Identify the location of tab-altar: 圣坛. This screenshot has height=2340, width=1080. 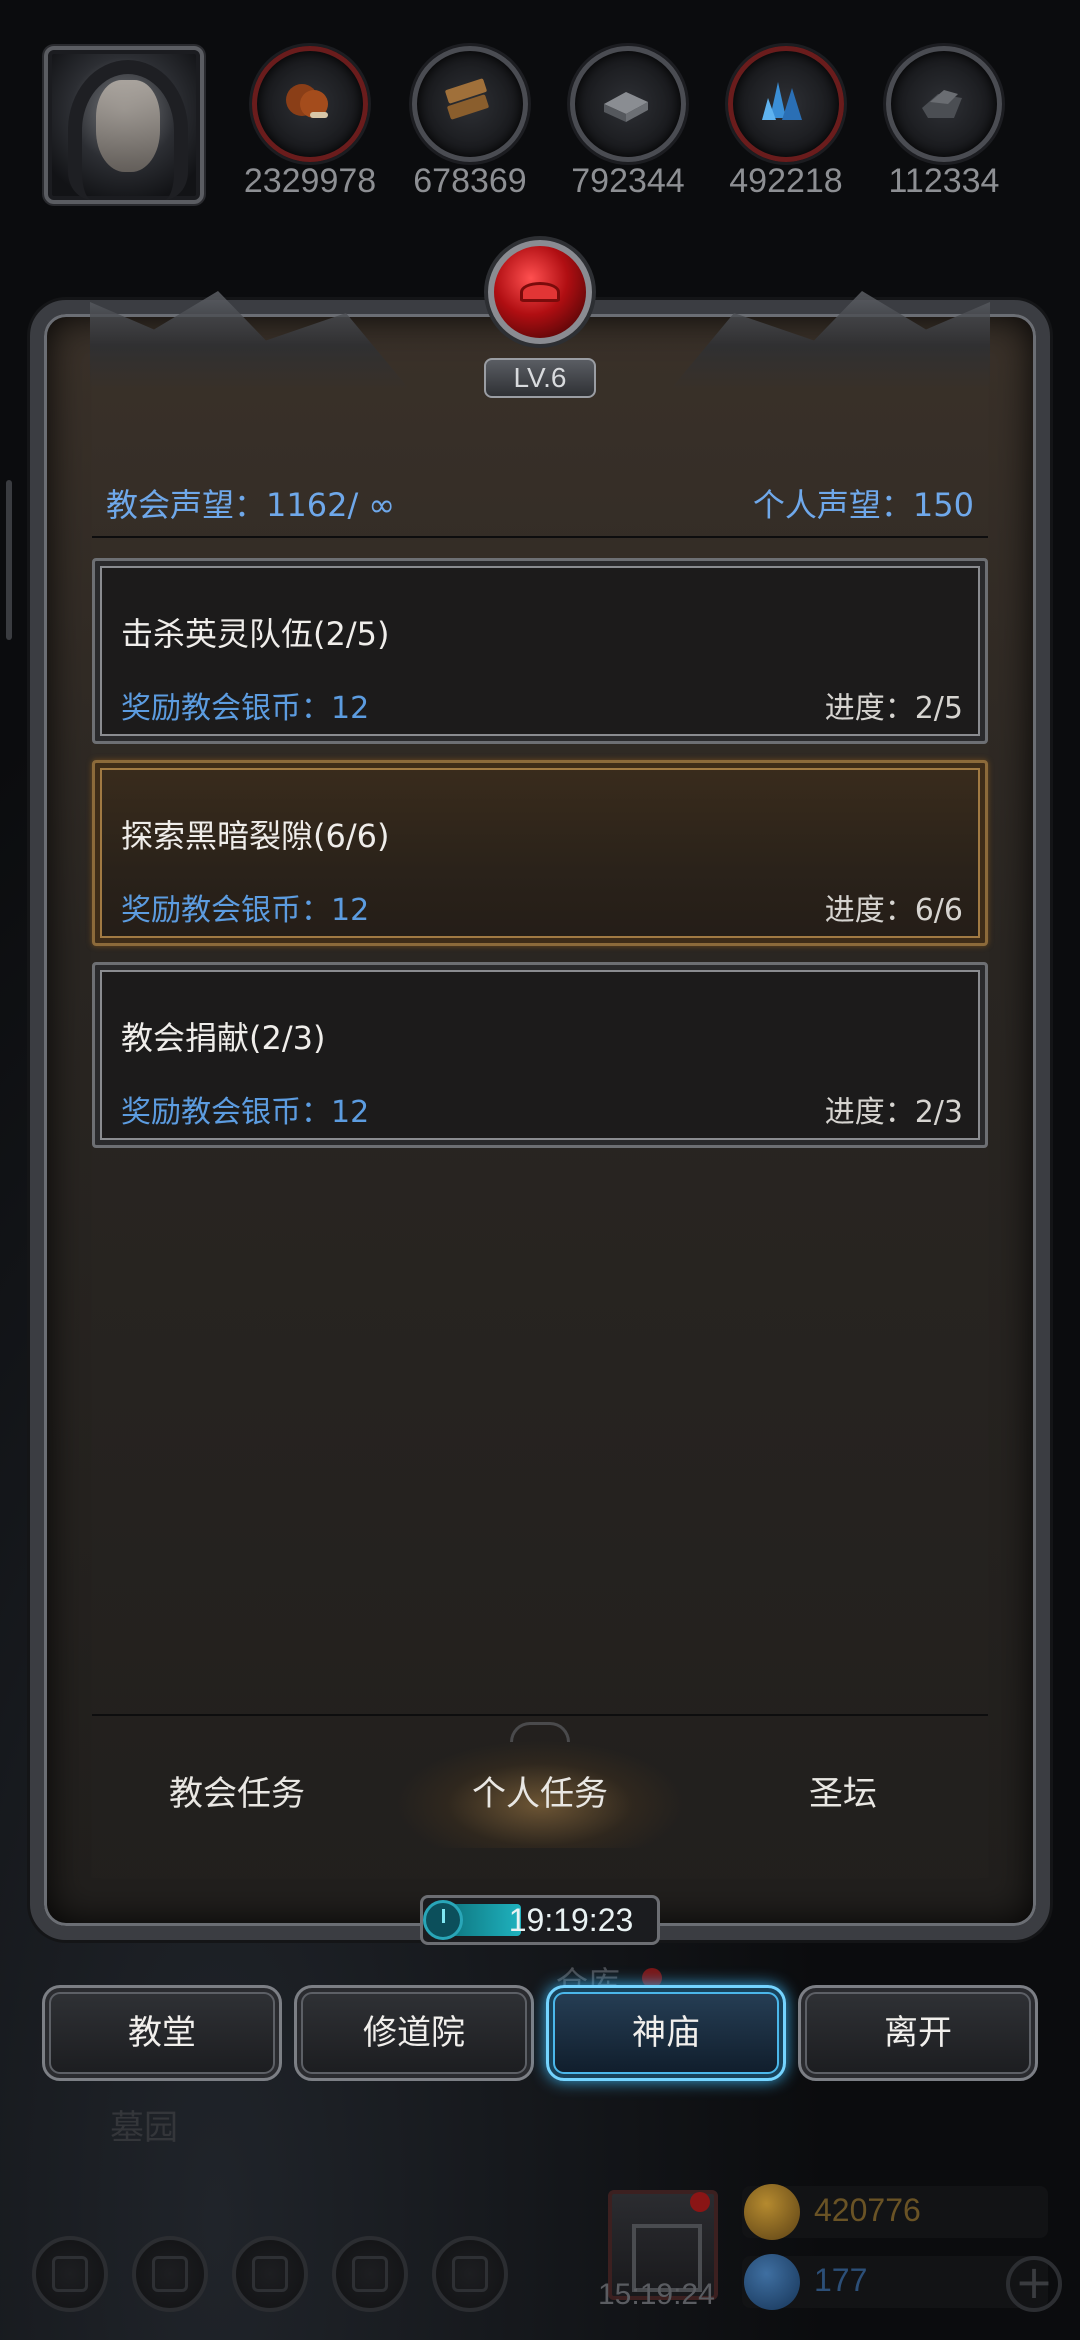
(843, 1794).